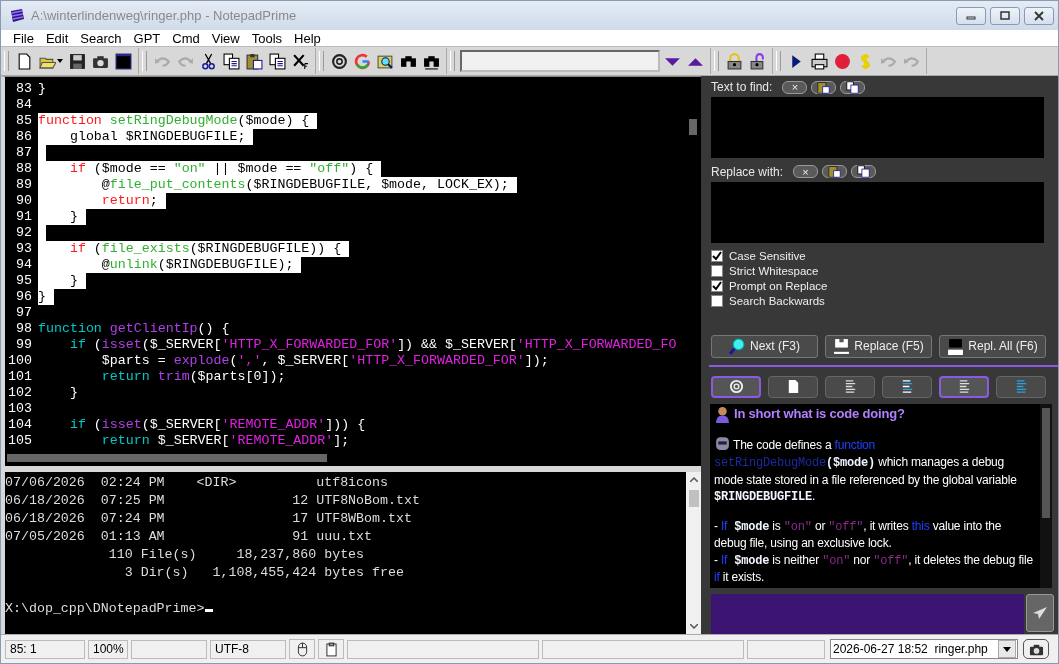 The width and height of the screenshot is (1059, 664). What do you see at coordinates (267, 38) in the screenshot?
I see `menu-item: Tools` at bounding box center [267, 38].